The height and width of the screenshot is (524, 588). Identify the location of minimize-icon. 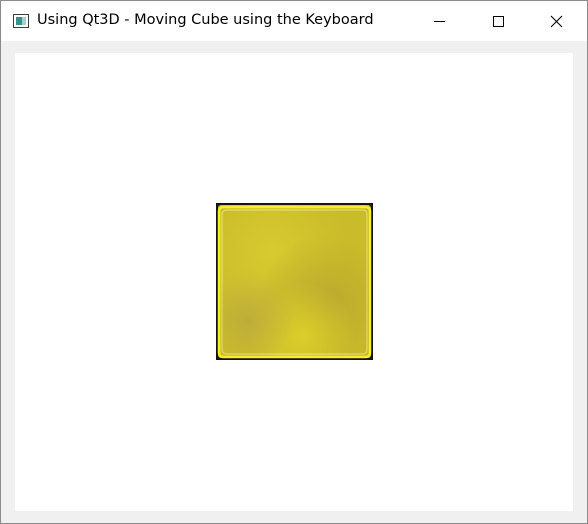
(439, 21).